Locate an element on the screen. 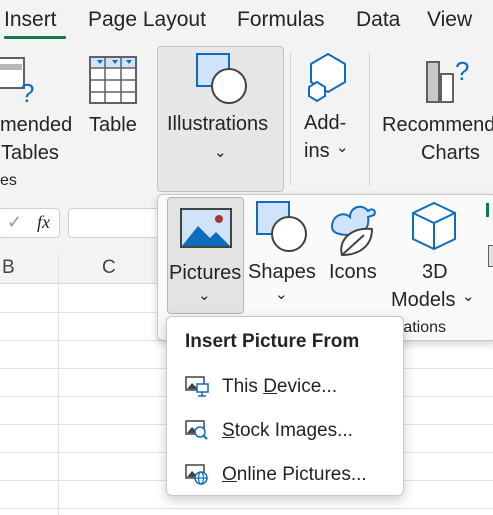 This screenshot has width=493, height=515. illustrations-label: Illustrations is located at coordinates (218, 124).